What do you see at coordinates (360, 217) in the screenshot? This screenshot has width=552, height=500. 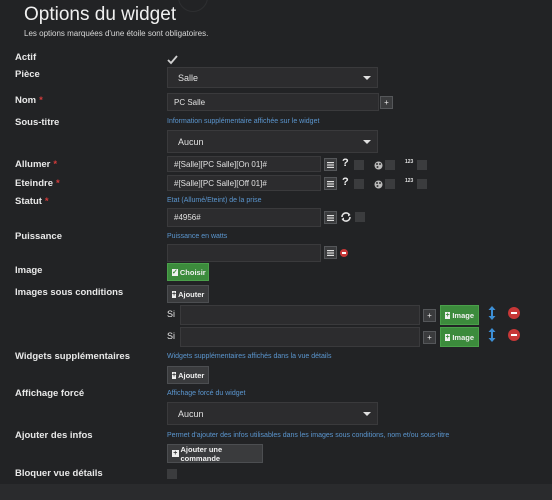 I see `statut-checkbox` at bounding box center [360, 217].